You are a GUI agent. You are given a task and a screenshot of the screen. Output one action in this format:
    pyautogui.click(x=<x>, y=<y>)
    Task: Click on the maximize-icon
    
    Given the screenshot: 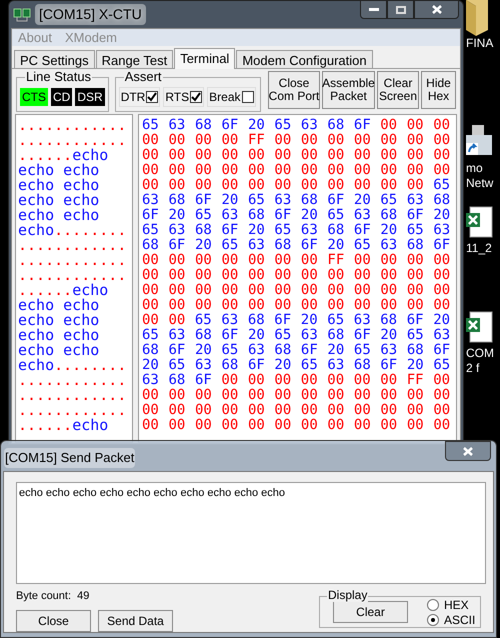 What is the action you would take?
    pyautogui.click(x=401, y=10)
    